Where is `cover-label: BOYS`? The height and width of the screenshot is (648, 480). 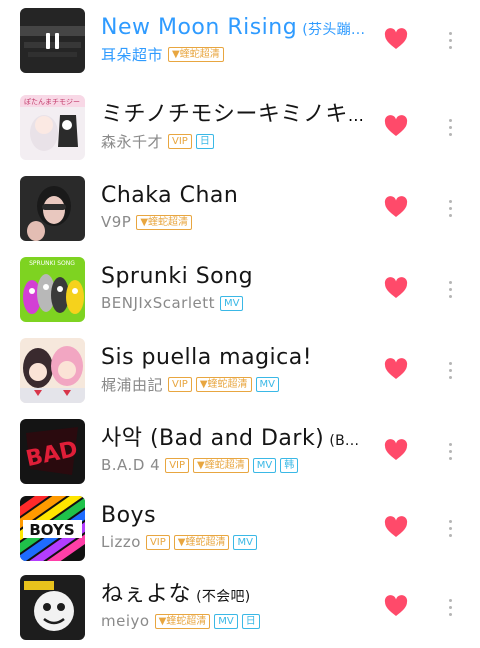 cover-label: BOYS is located at coordinates (51, 530).